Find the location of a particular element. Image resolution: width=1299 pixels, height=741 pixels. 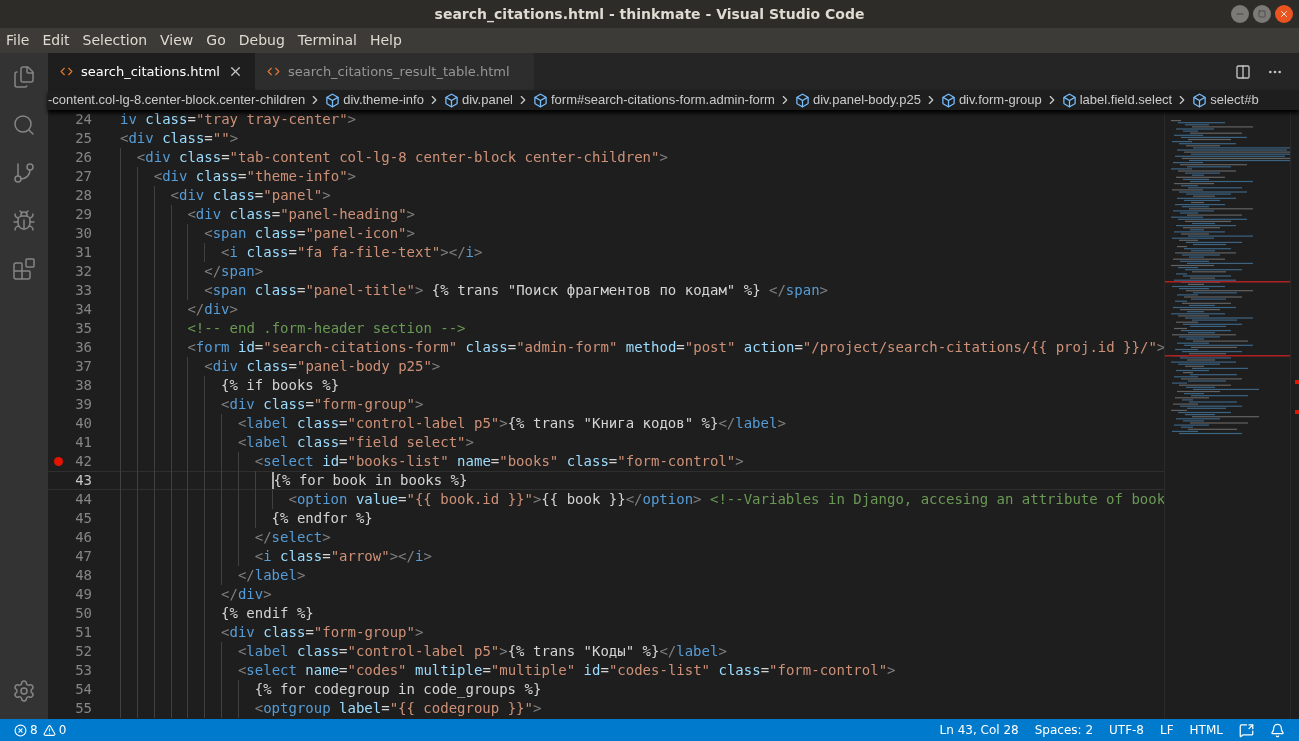

menu-item: View is located at coordinates (177, 40).